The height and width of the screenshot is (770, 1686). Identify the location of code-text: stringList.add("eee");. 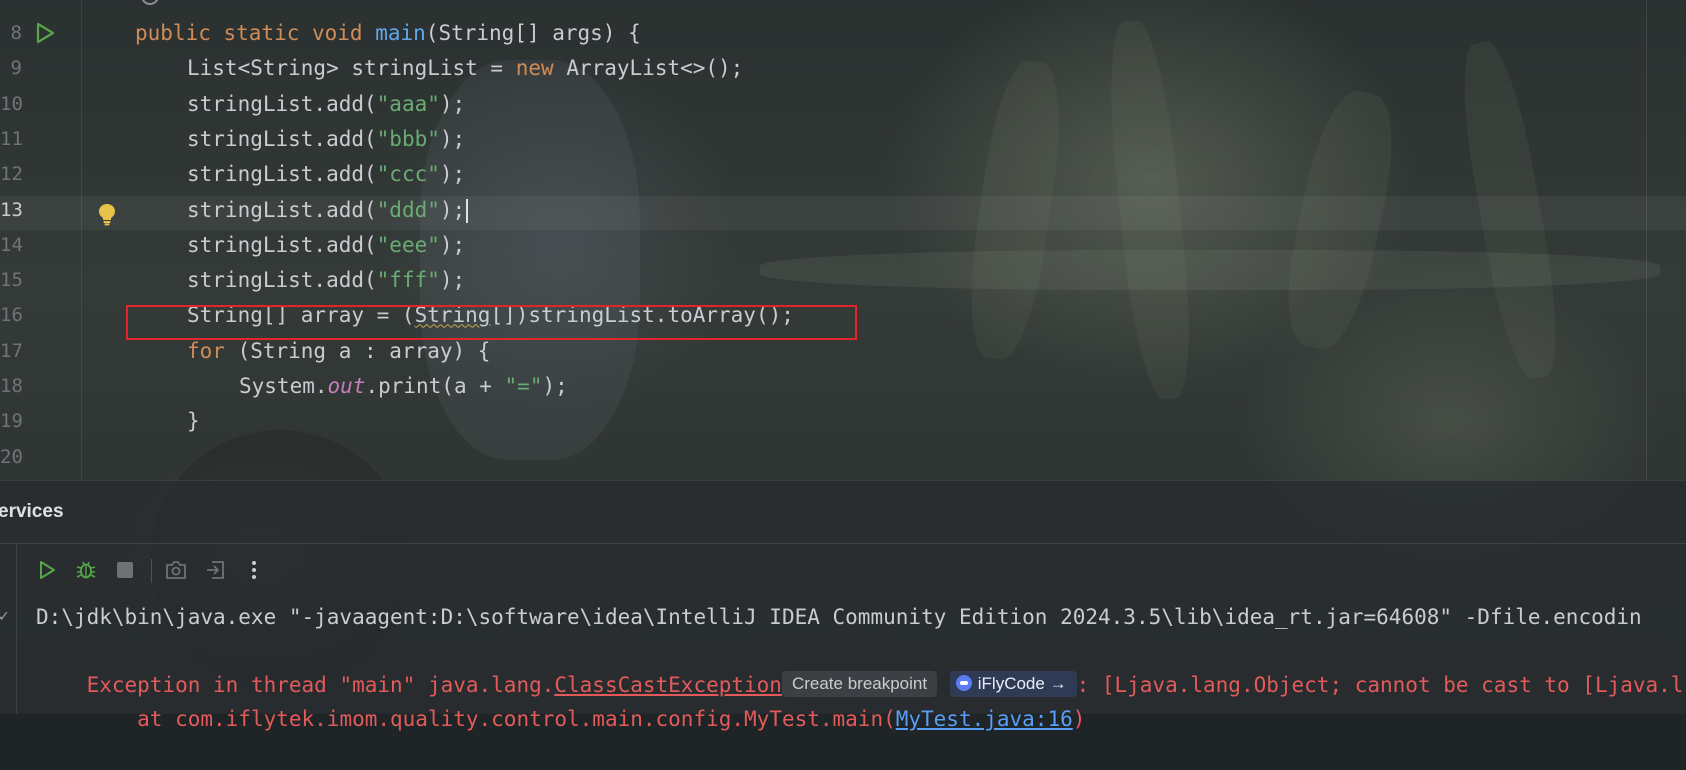
(326, 245).